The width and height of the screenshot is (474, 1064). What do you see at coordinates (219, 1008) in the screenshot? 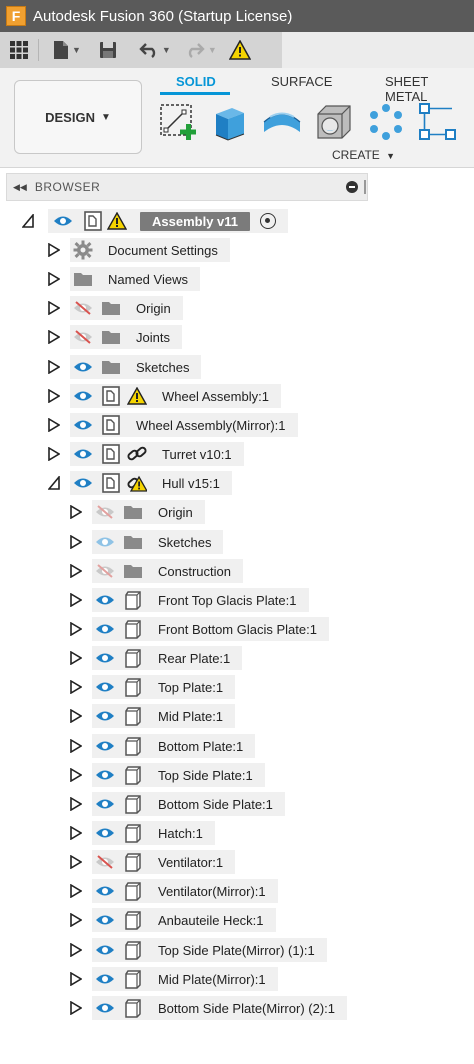
I see `tree-node: Bottom Side Plate(Mirror) (2):1` at bounding box center [219, 1008].